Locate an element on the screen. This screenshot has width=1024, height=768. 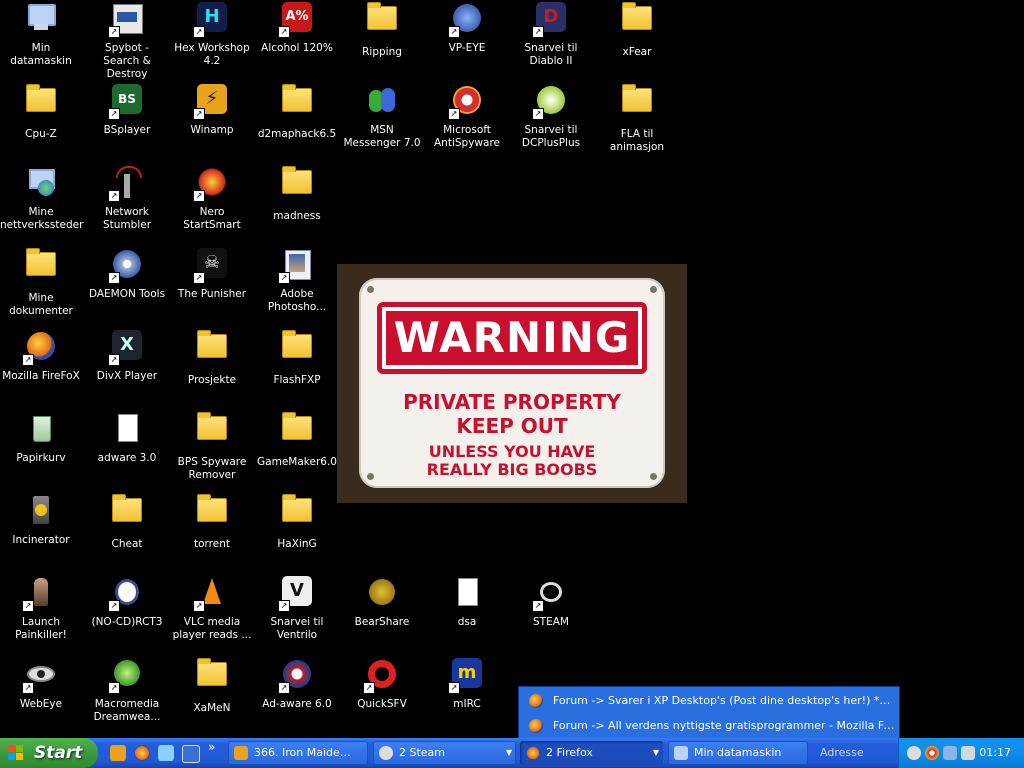
vp-eye-icon: ↗ is located at coordinates (466, 20).